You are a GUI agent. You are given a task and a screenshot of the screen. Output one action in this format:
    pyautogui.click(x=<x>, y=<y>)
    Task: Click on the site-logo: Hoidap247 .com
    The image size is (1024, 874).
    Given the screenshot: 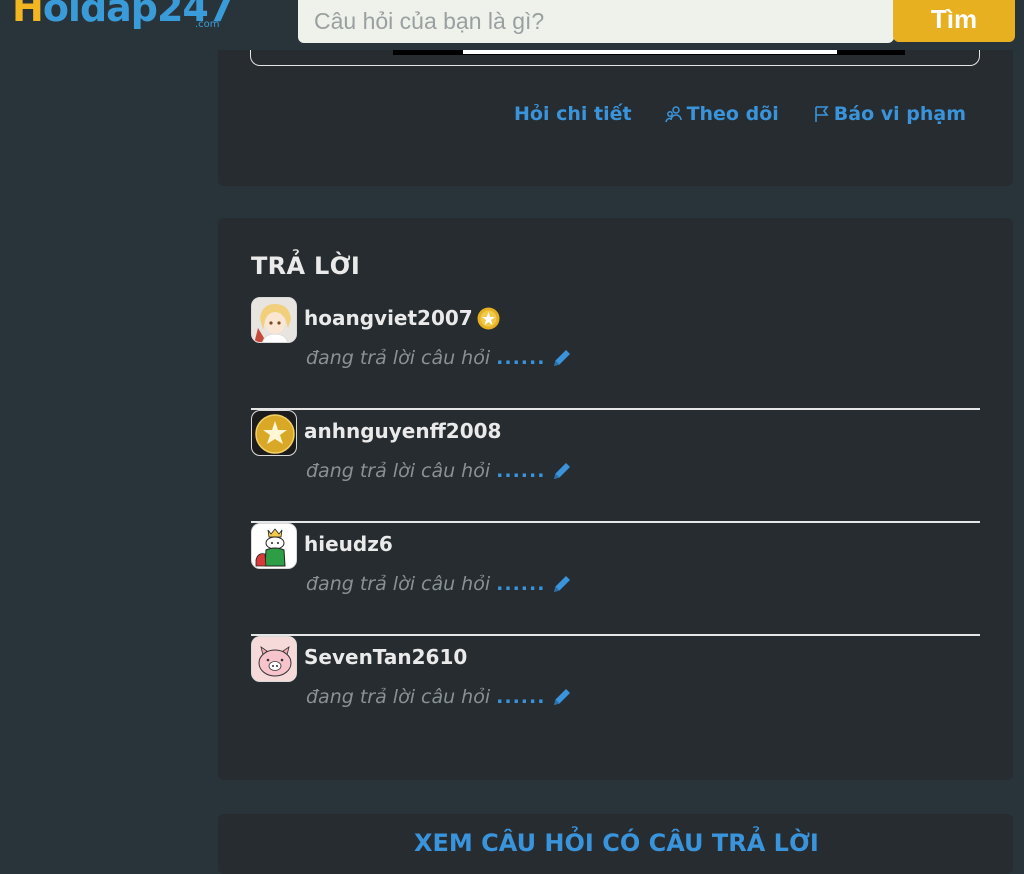 What is the action you would take?
    pyautogui.click(x=123, y=18)
    